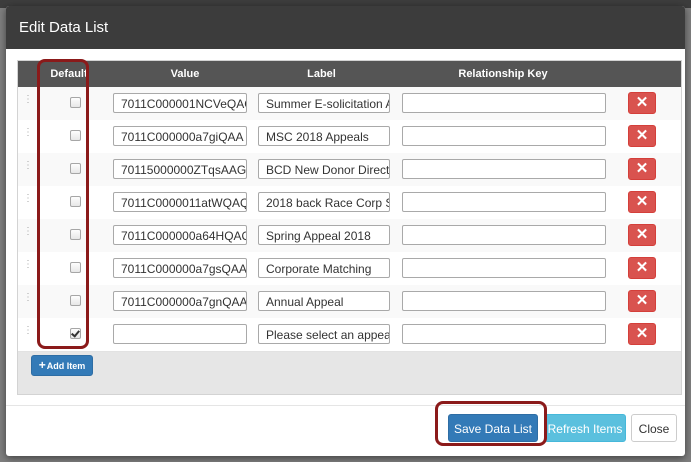 The width and height of the screenshot is (691, 462). What do you see at coordinates (180, 103) in the screenshot?
I see `value-input: 7011C000001NCVeQAC` at bounding box center [180, 103].